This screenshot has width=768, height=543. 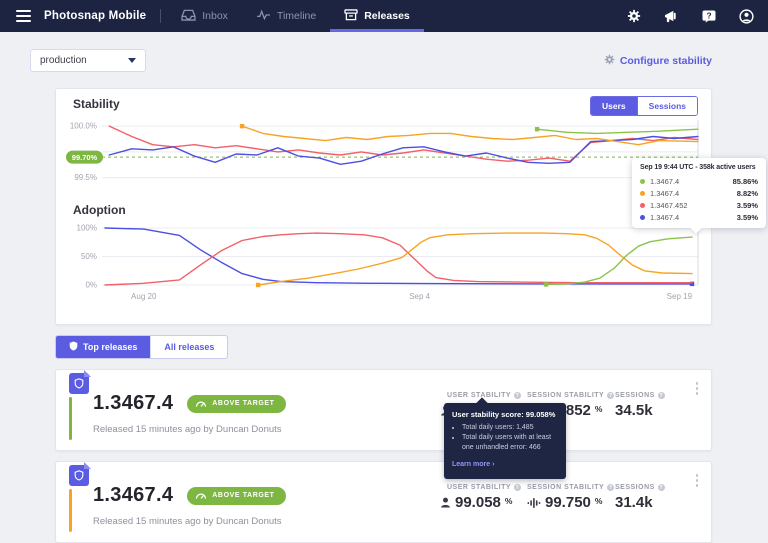 What do you see at coordinates (504, 414) in the screenshot?
I see `tooltip-title: User stability score: 99.058%` at bounding box center [504, 414].